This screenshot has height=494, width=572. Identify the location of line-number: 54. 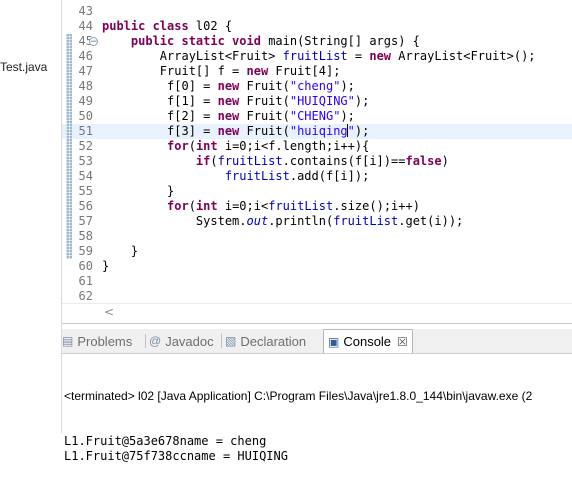
(85, 176).